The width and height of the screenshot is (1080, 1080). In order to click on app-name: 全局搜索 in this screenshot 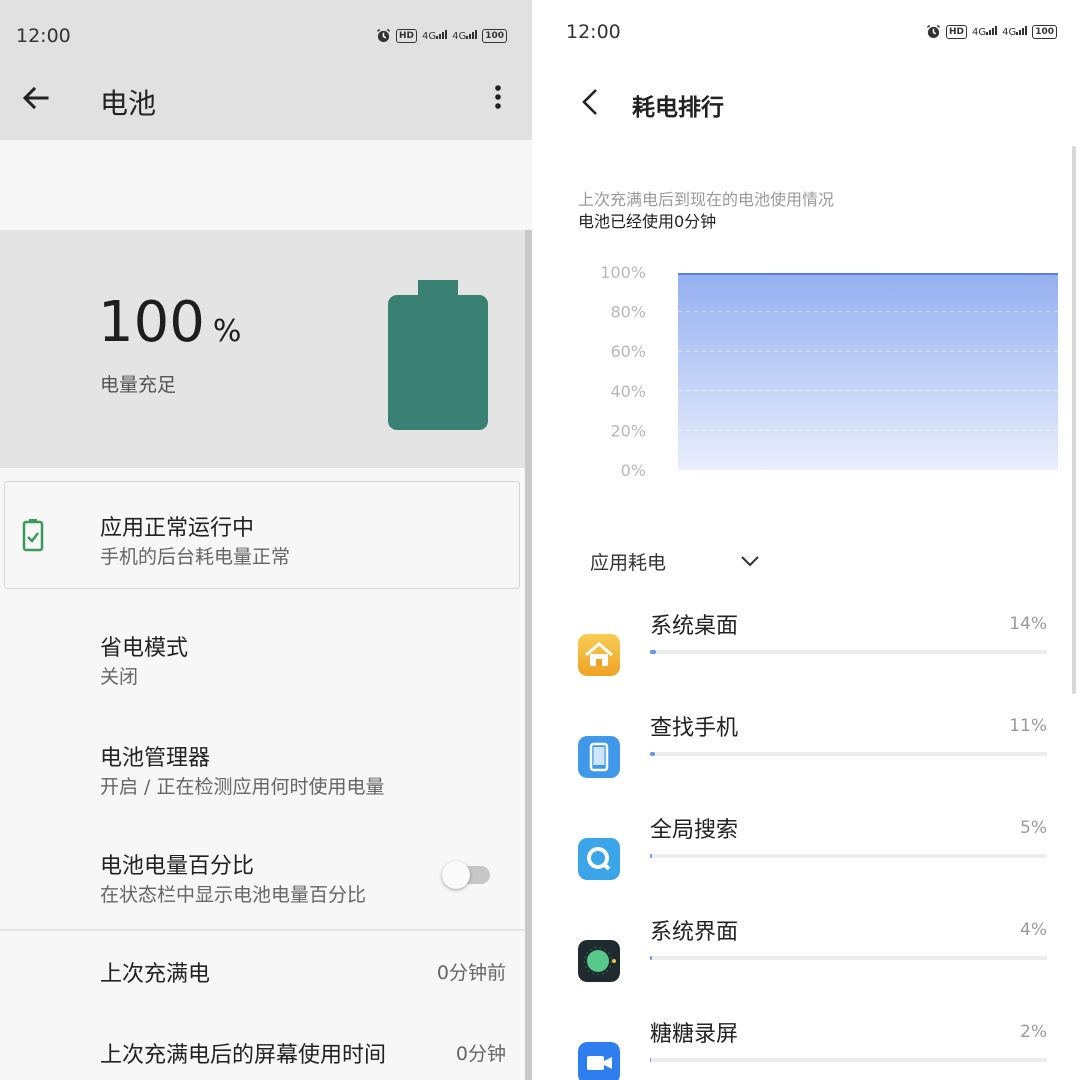, I will do `click(694, 830)`.